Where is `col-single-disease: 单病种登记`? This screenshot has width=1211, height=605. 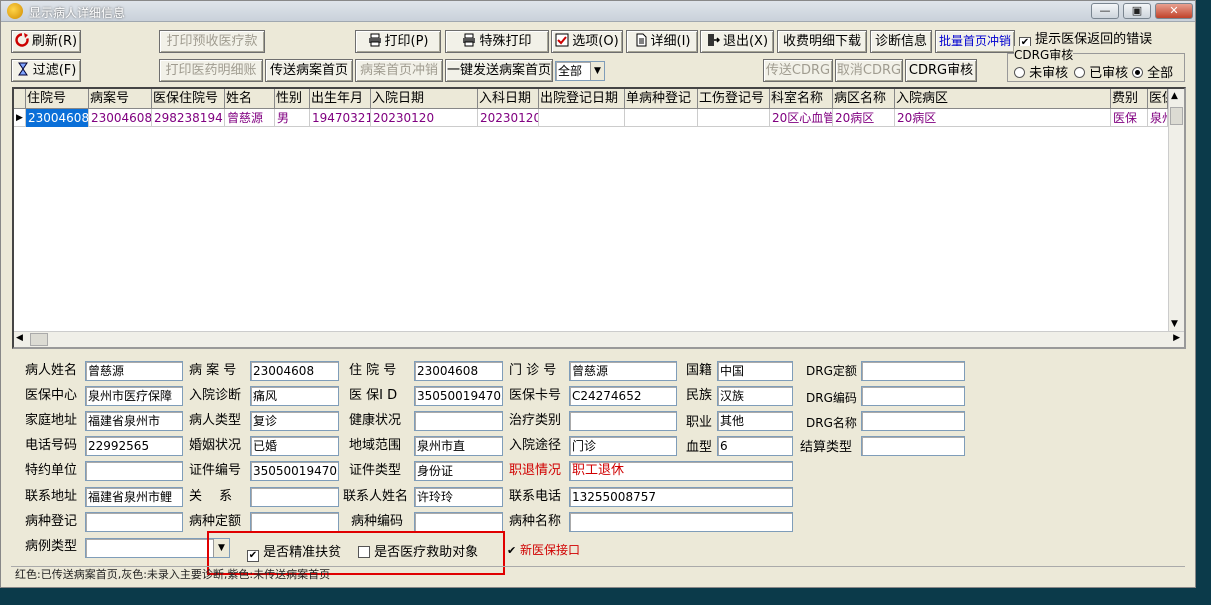 col-single-disease: 单病种登记 is located at coordinates (661, 99).